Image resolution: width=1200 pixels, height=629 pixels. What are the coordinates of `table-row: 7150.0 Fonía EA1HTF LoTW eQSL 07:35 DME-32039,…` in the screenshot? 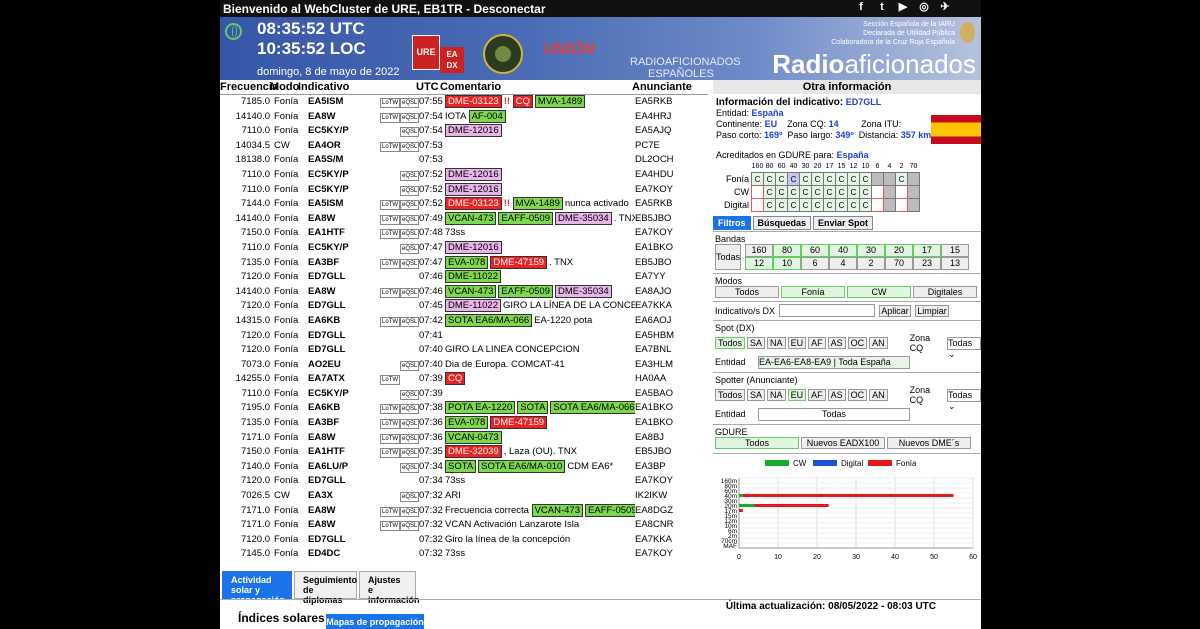 It's located at (464, 452).